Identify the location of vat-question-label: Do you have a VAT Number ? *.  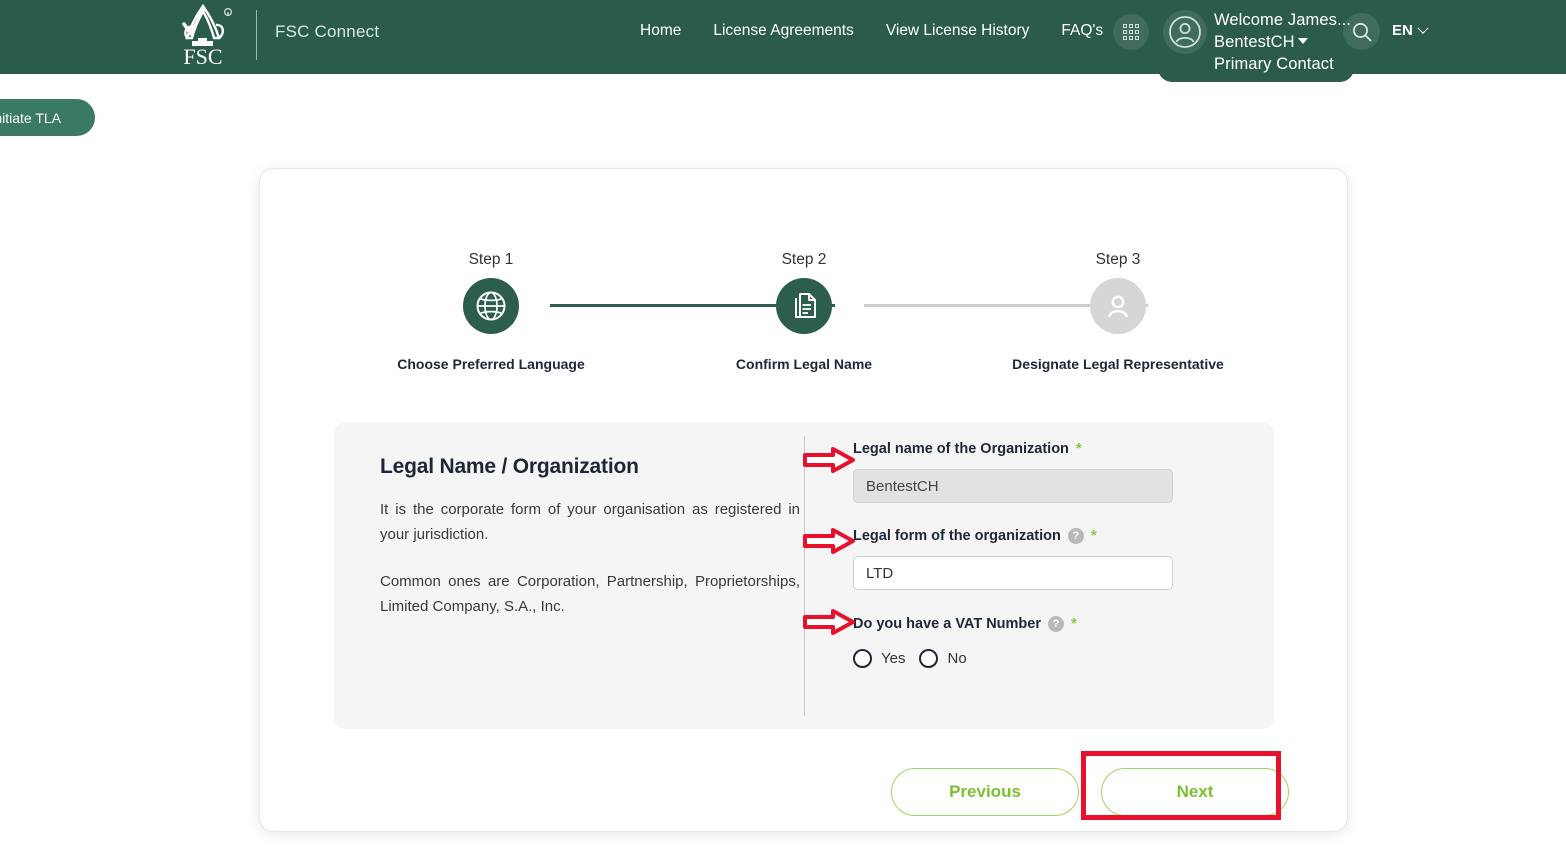
(1043, 623).